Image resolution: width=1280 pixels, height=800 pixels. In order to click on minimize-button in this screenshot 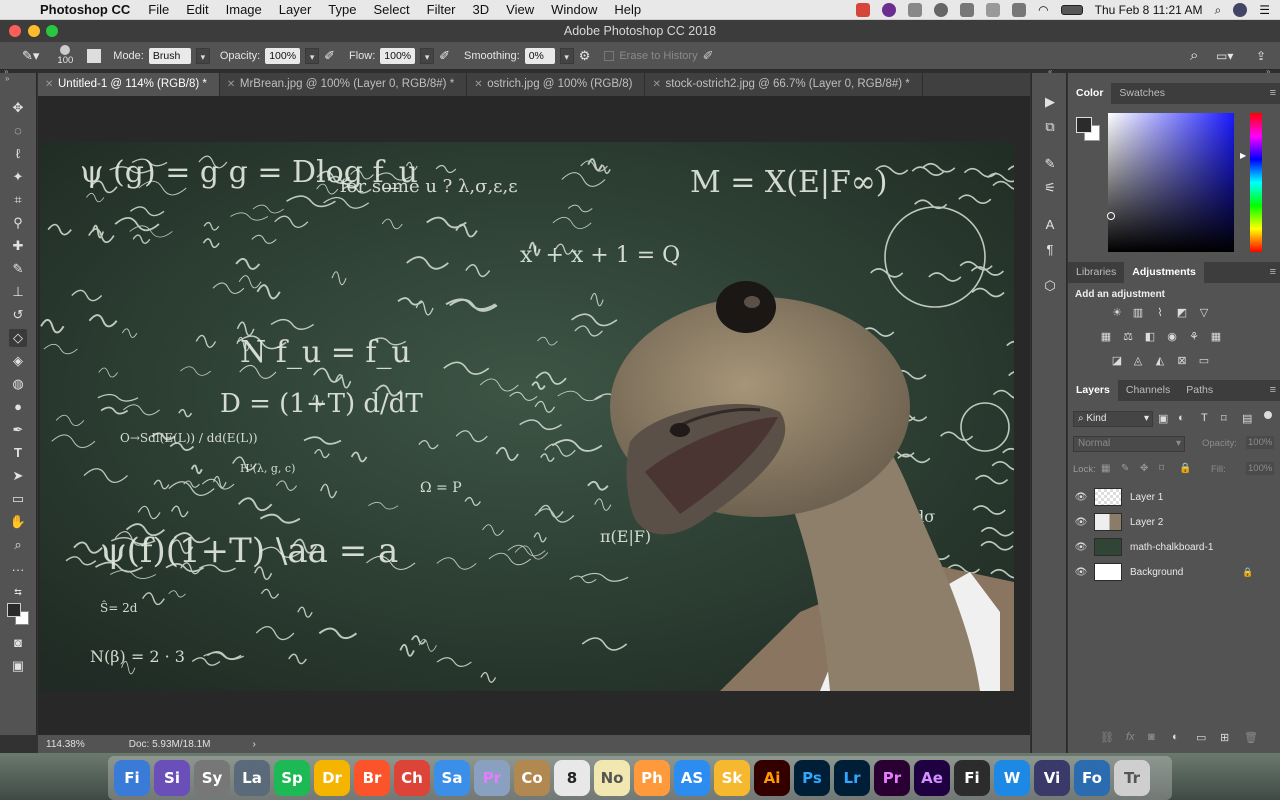, I will do `click(34, 31)`.